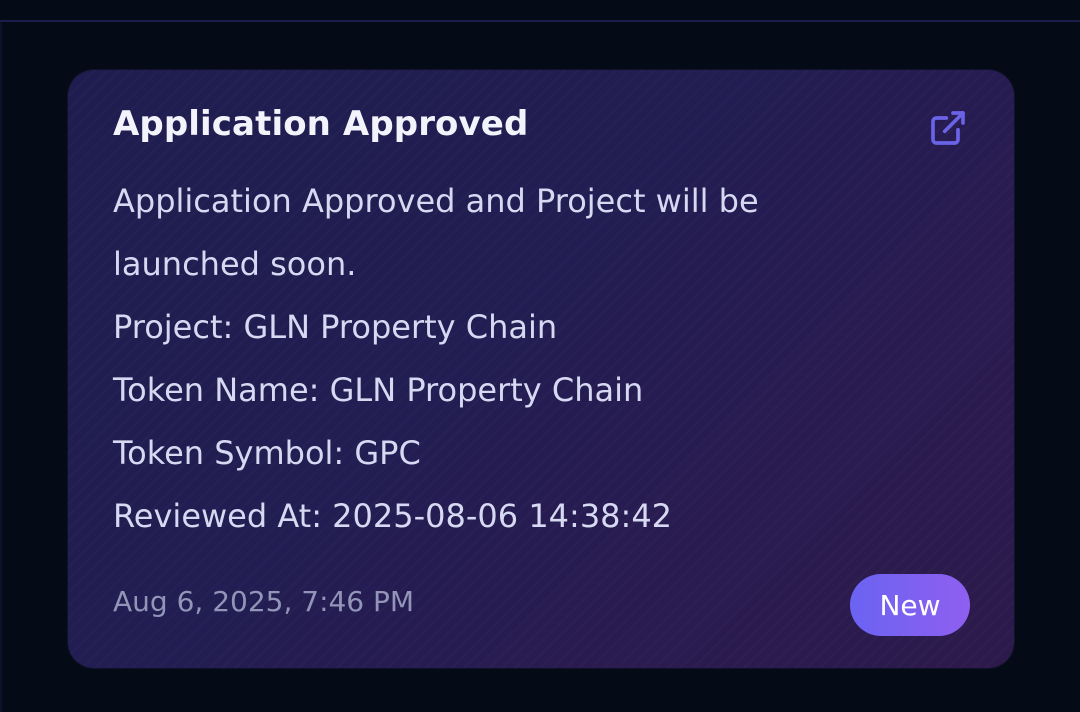 Image resolution: width=1080 pixels, height=712 pixels. What do you see at coordinates (264, 601) in the screenshot?
I see `notification-timestamp: Aug 6, 2025, 7:46 PM` at bounding box center [264, 601].